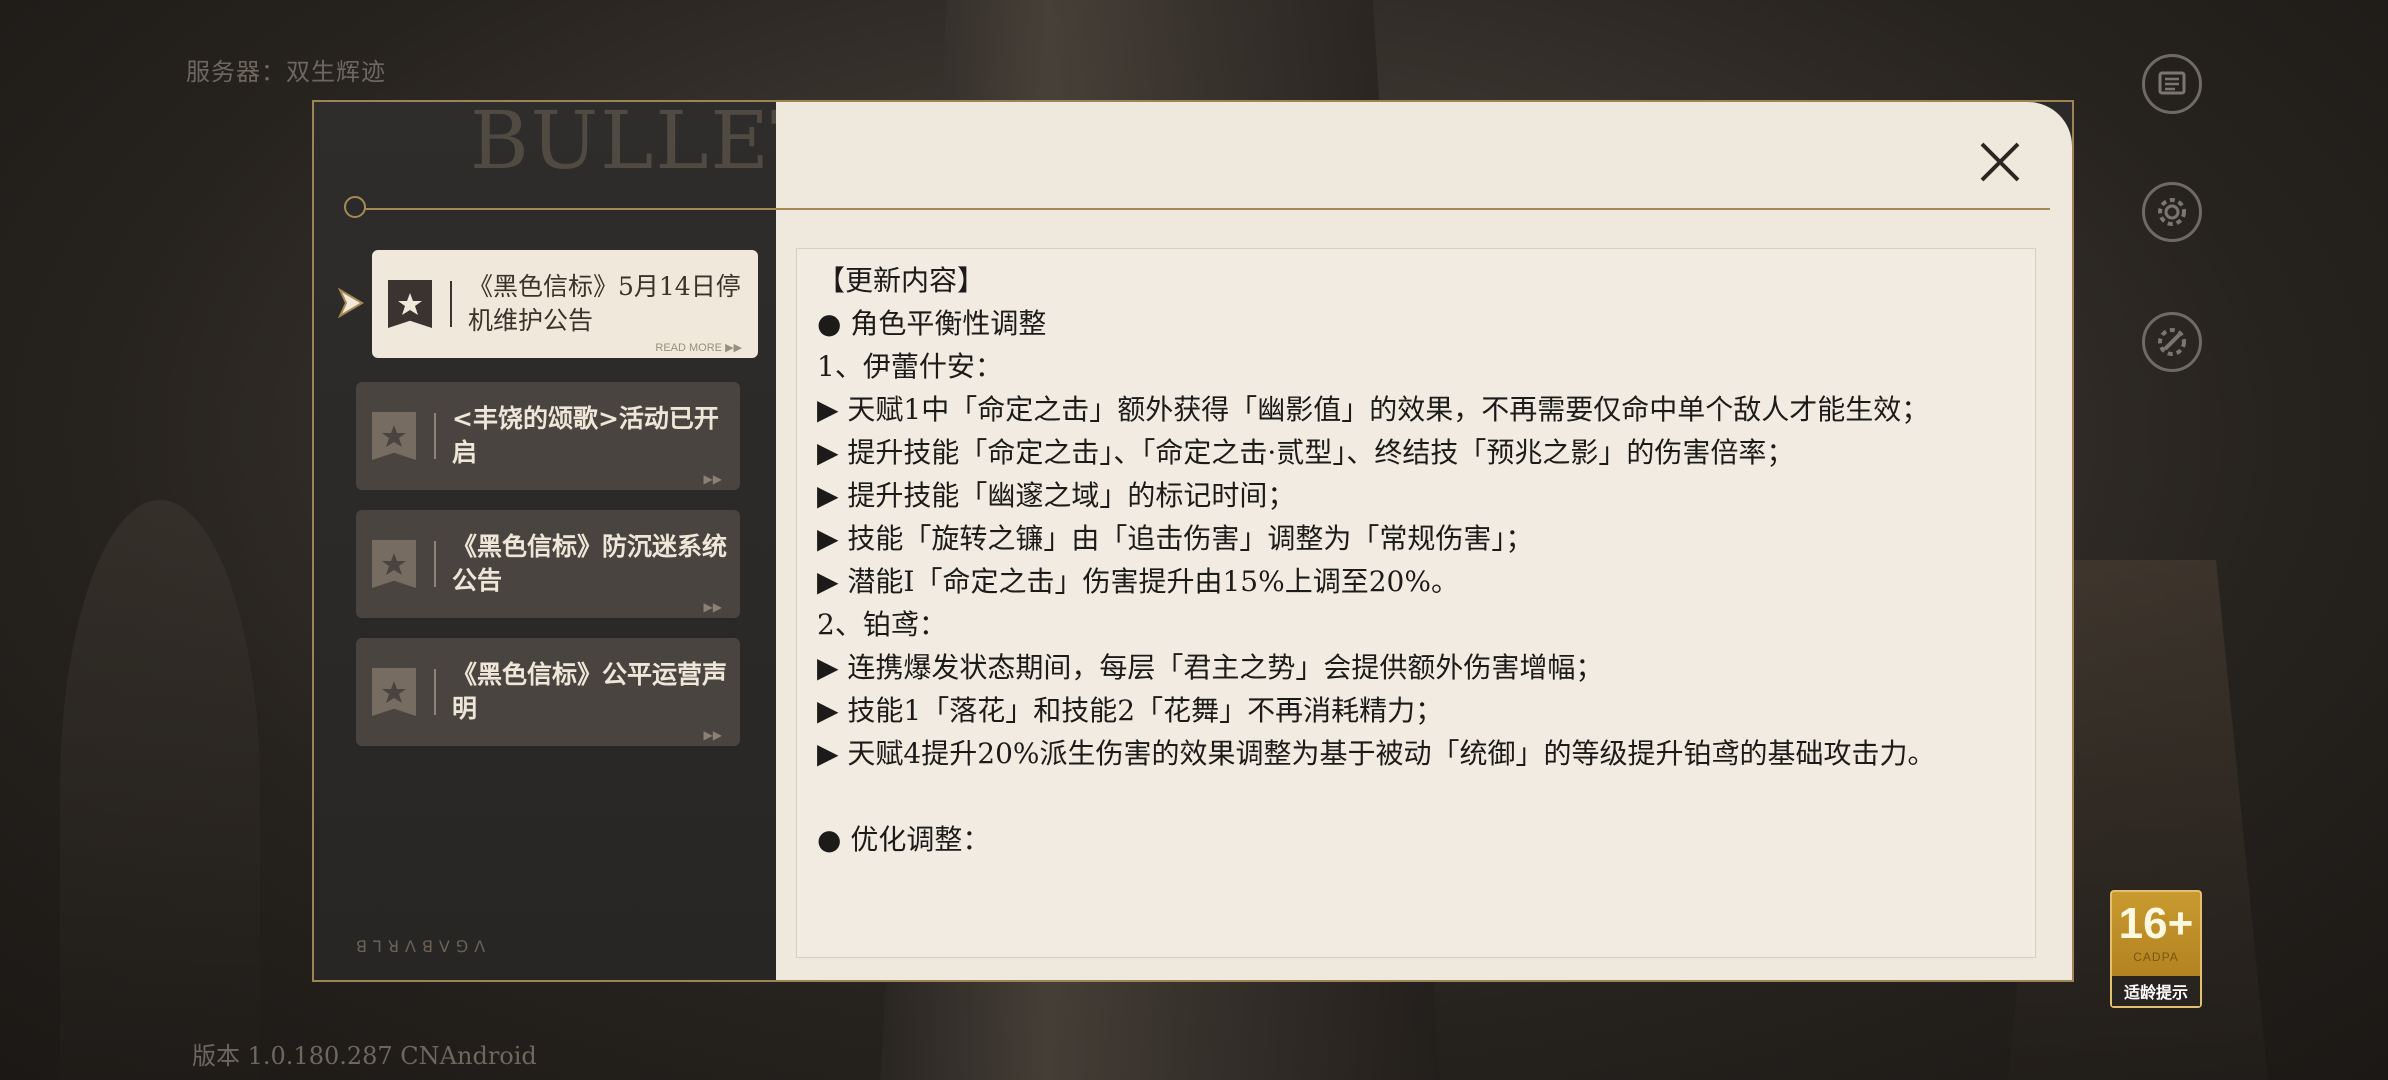 This screenshot has width=2388, height=1080. I want to click on notice-item-event: <丰饶的颂歌>活动已开启 ▶▶, so click(548, 436).